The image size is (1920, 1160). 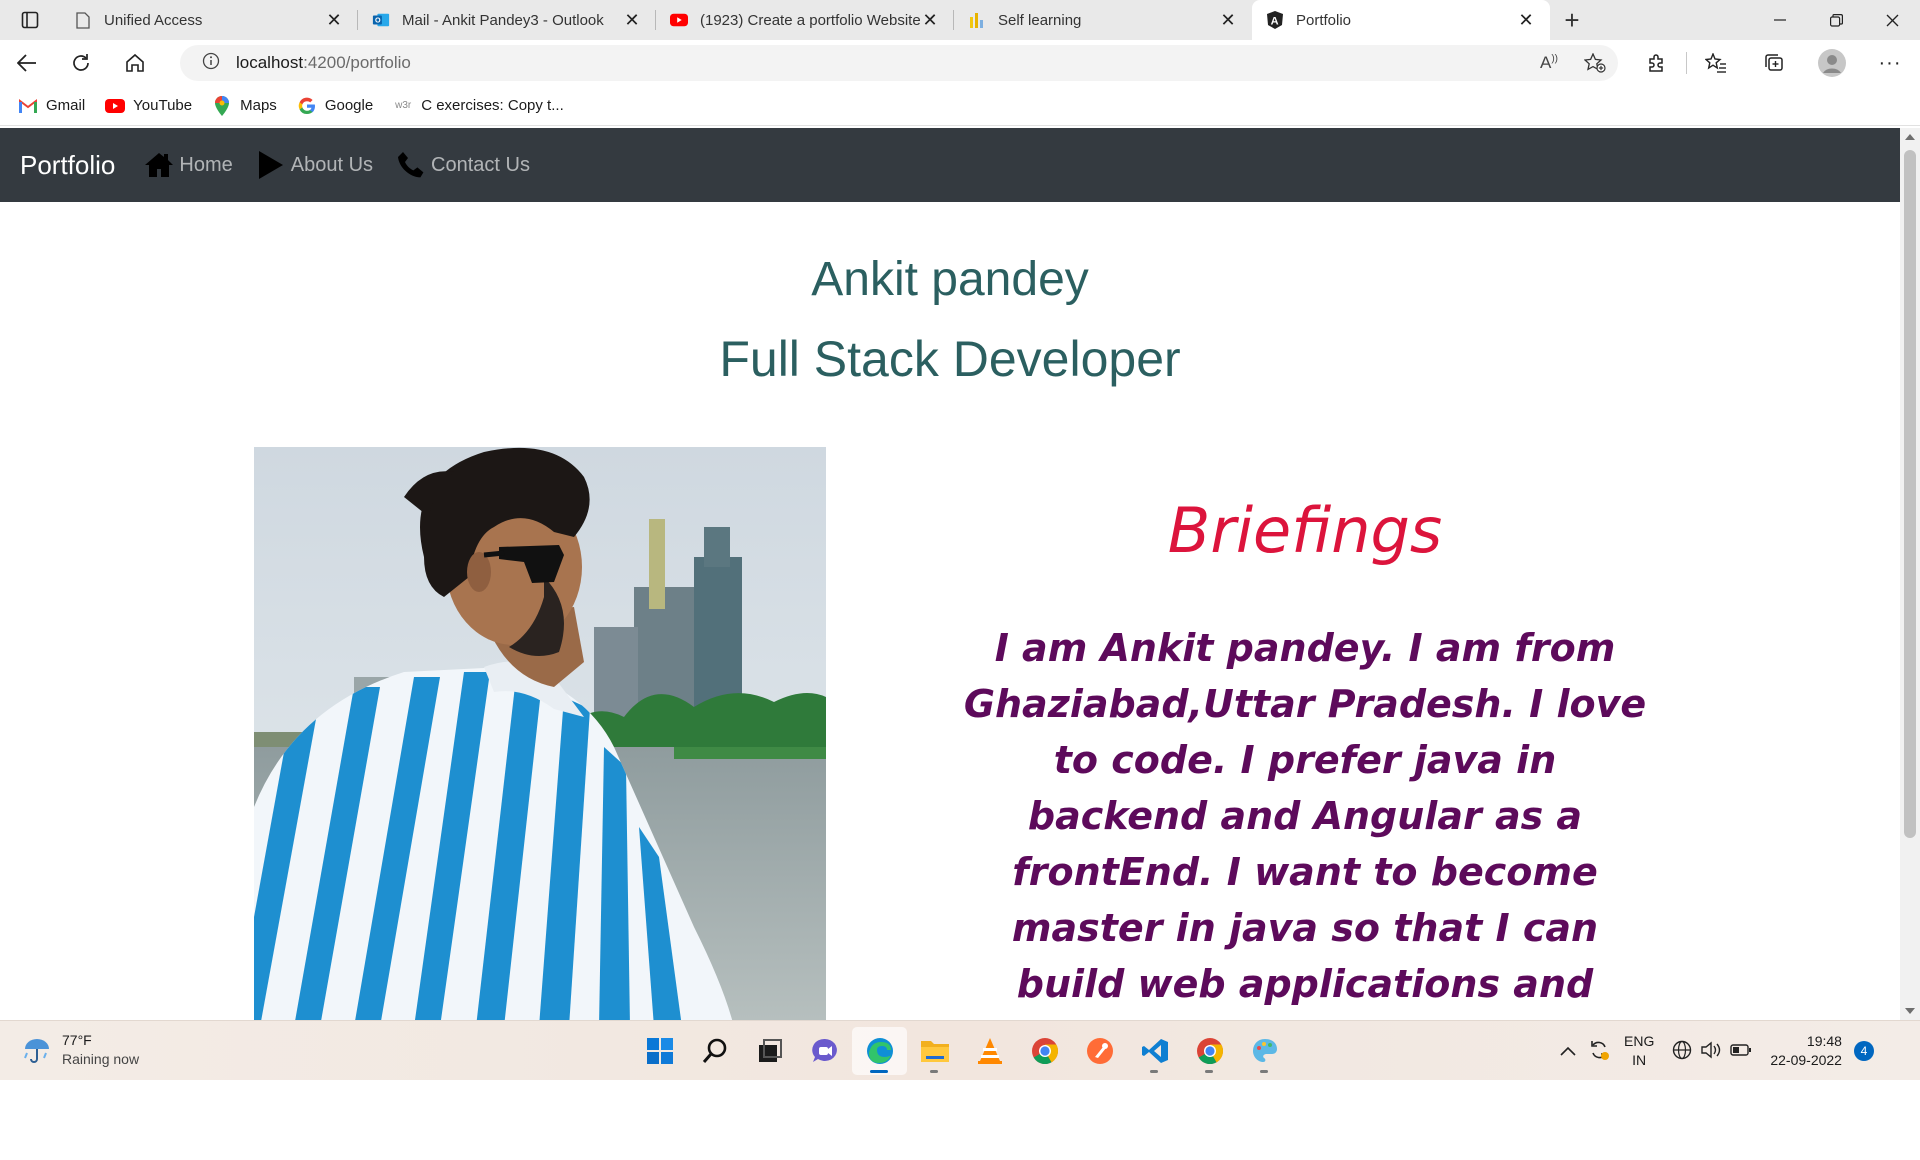 I want to click on collections-icon, so click(x=1774, y=62).